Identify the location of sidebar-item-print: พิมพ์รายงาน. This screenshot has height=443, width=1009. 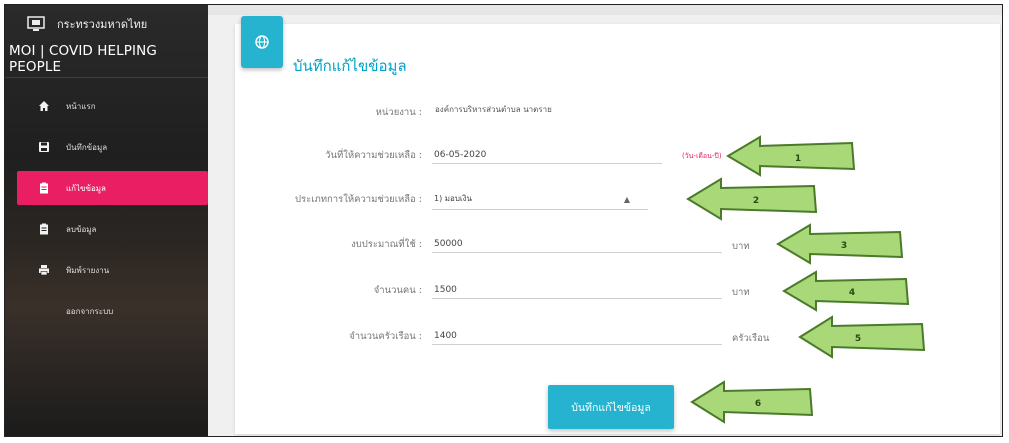
(106, 270).